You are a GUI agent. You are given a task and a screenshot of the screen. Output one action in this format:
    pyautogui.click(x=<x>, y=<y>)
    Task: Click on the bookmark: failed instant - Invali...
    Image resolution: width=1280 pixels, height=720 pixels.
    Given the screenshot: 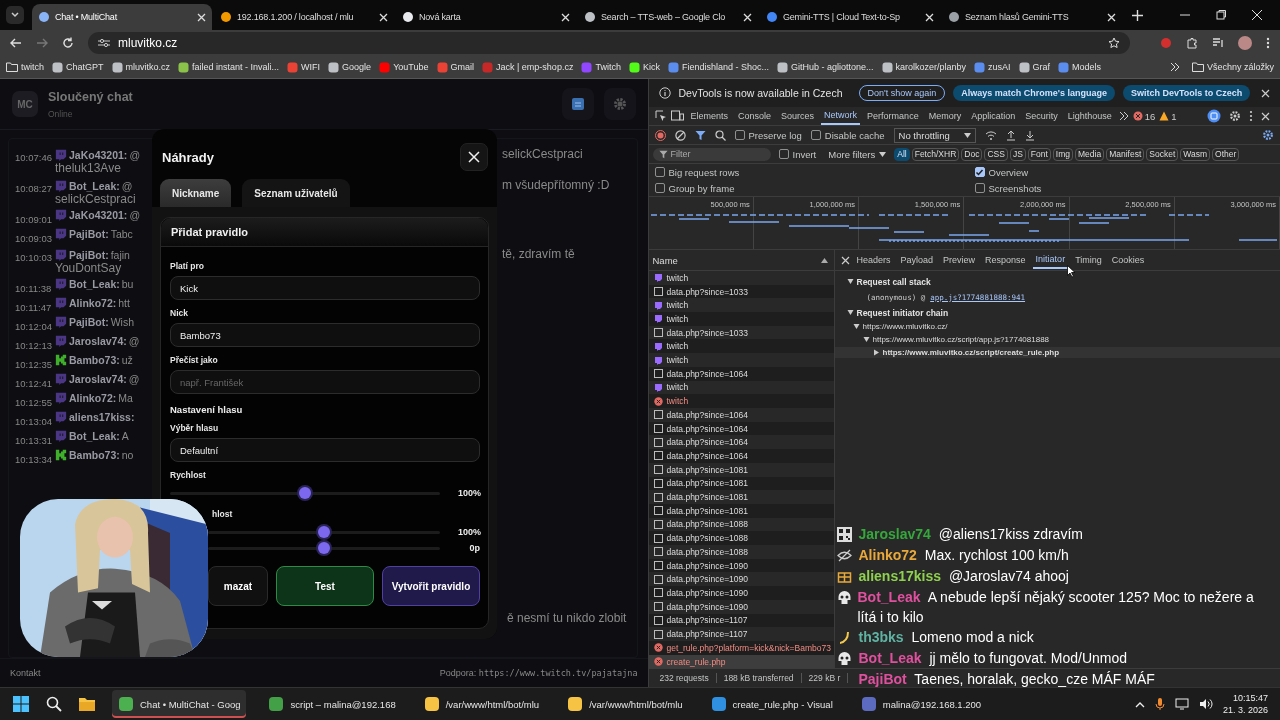 What is the action you would take?
    pyautogui.click(x=229, y=67)
    